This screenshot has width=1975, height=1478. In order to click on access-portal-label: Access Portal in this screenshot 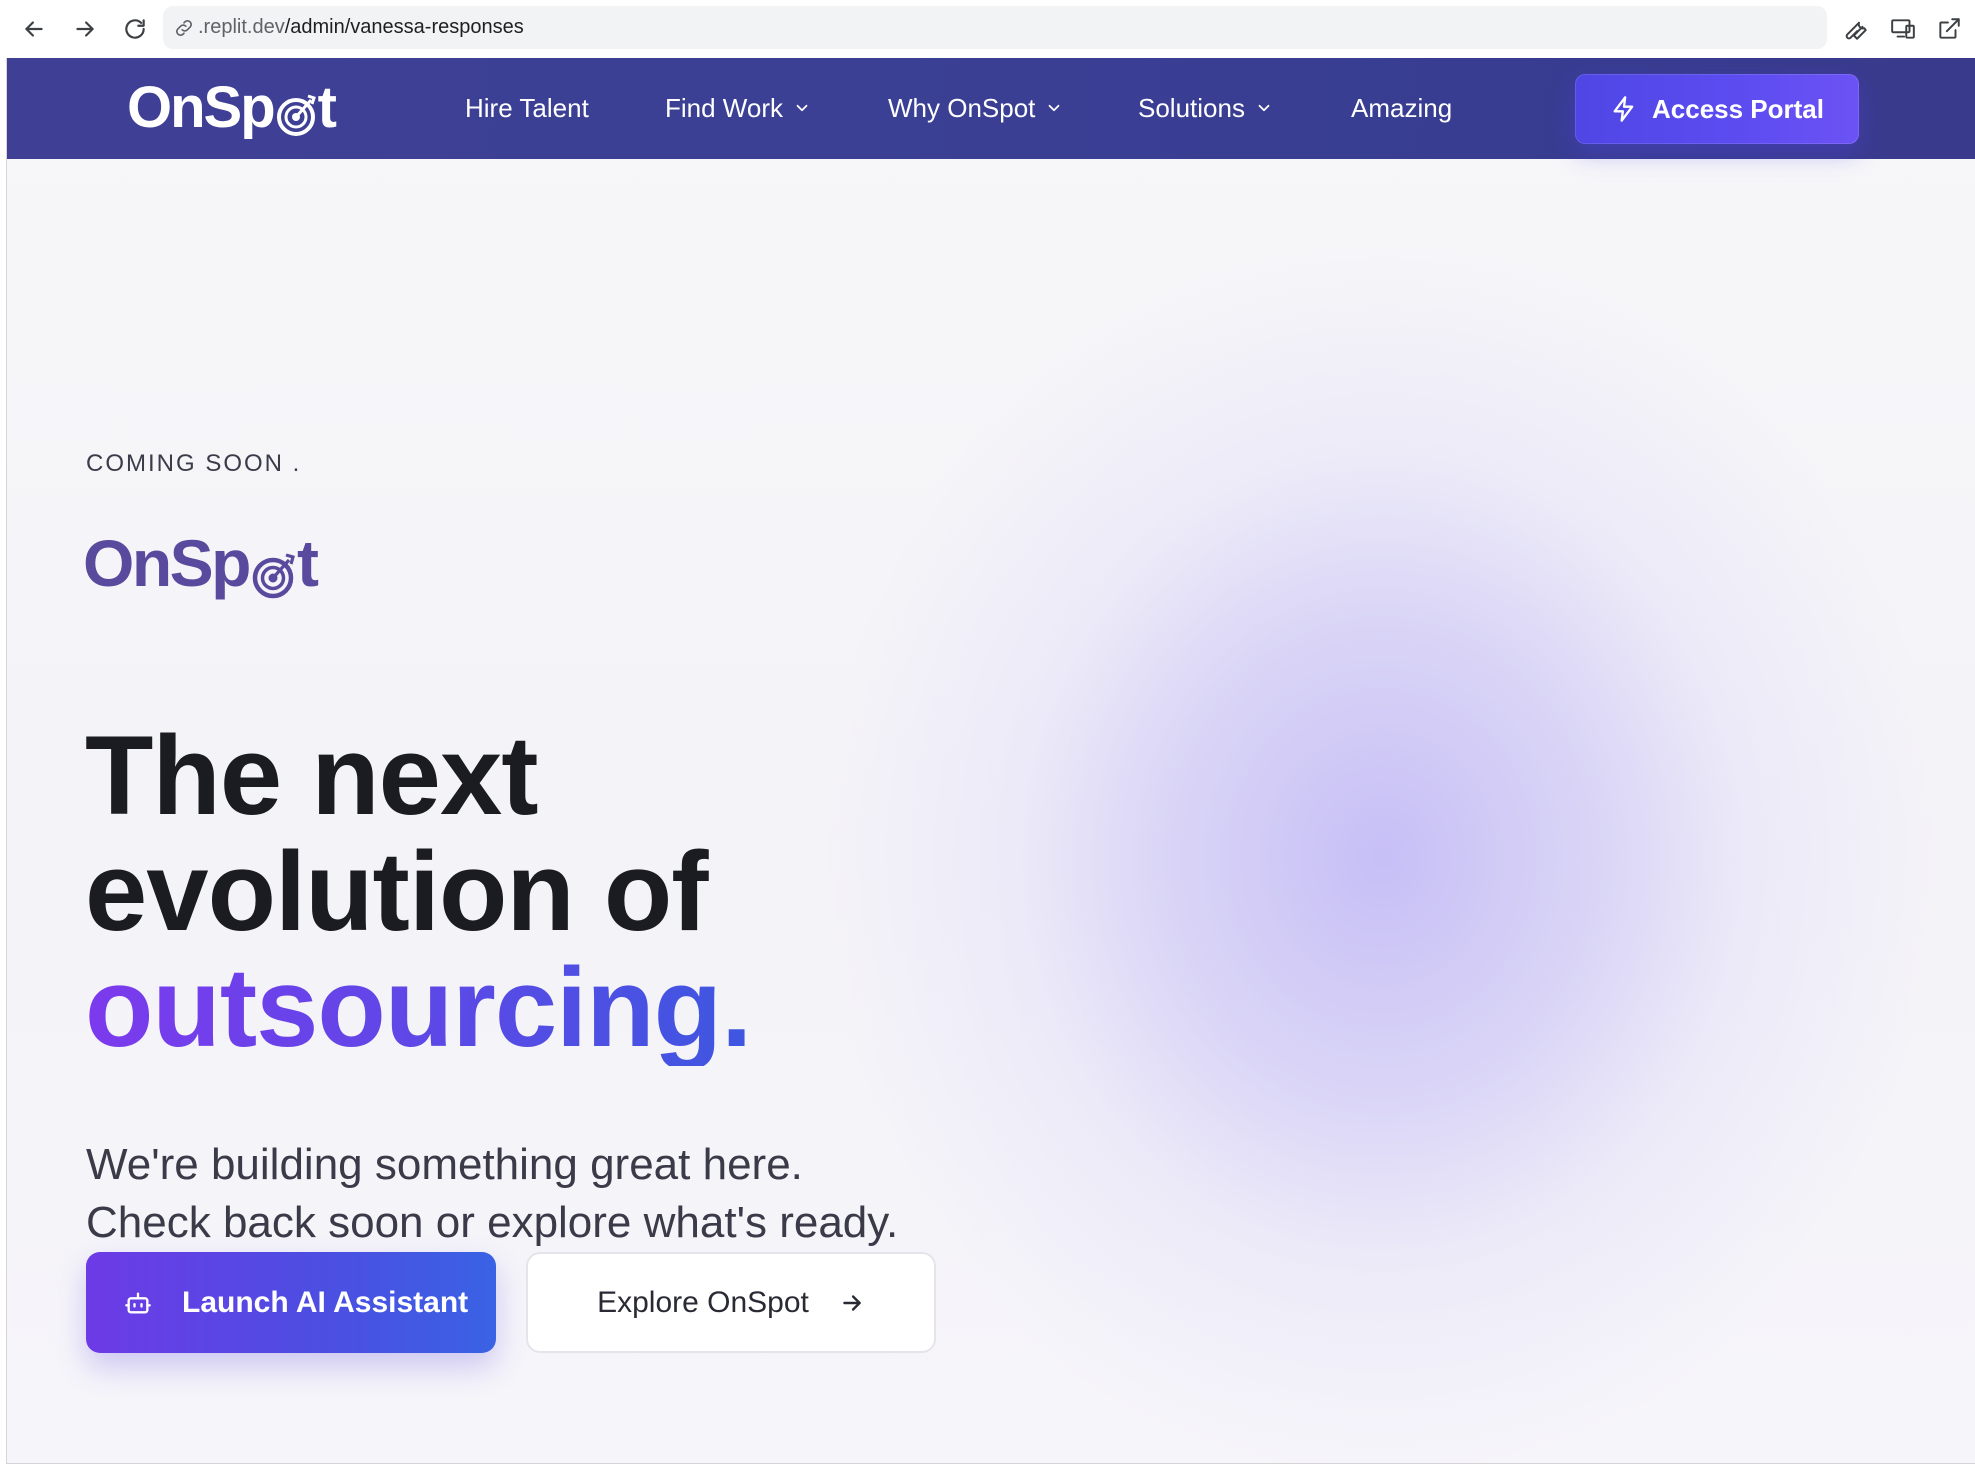, I will do `click(1738, 108)`.